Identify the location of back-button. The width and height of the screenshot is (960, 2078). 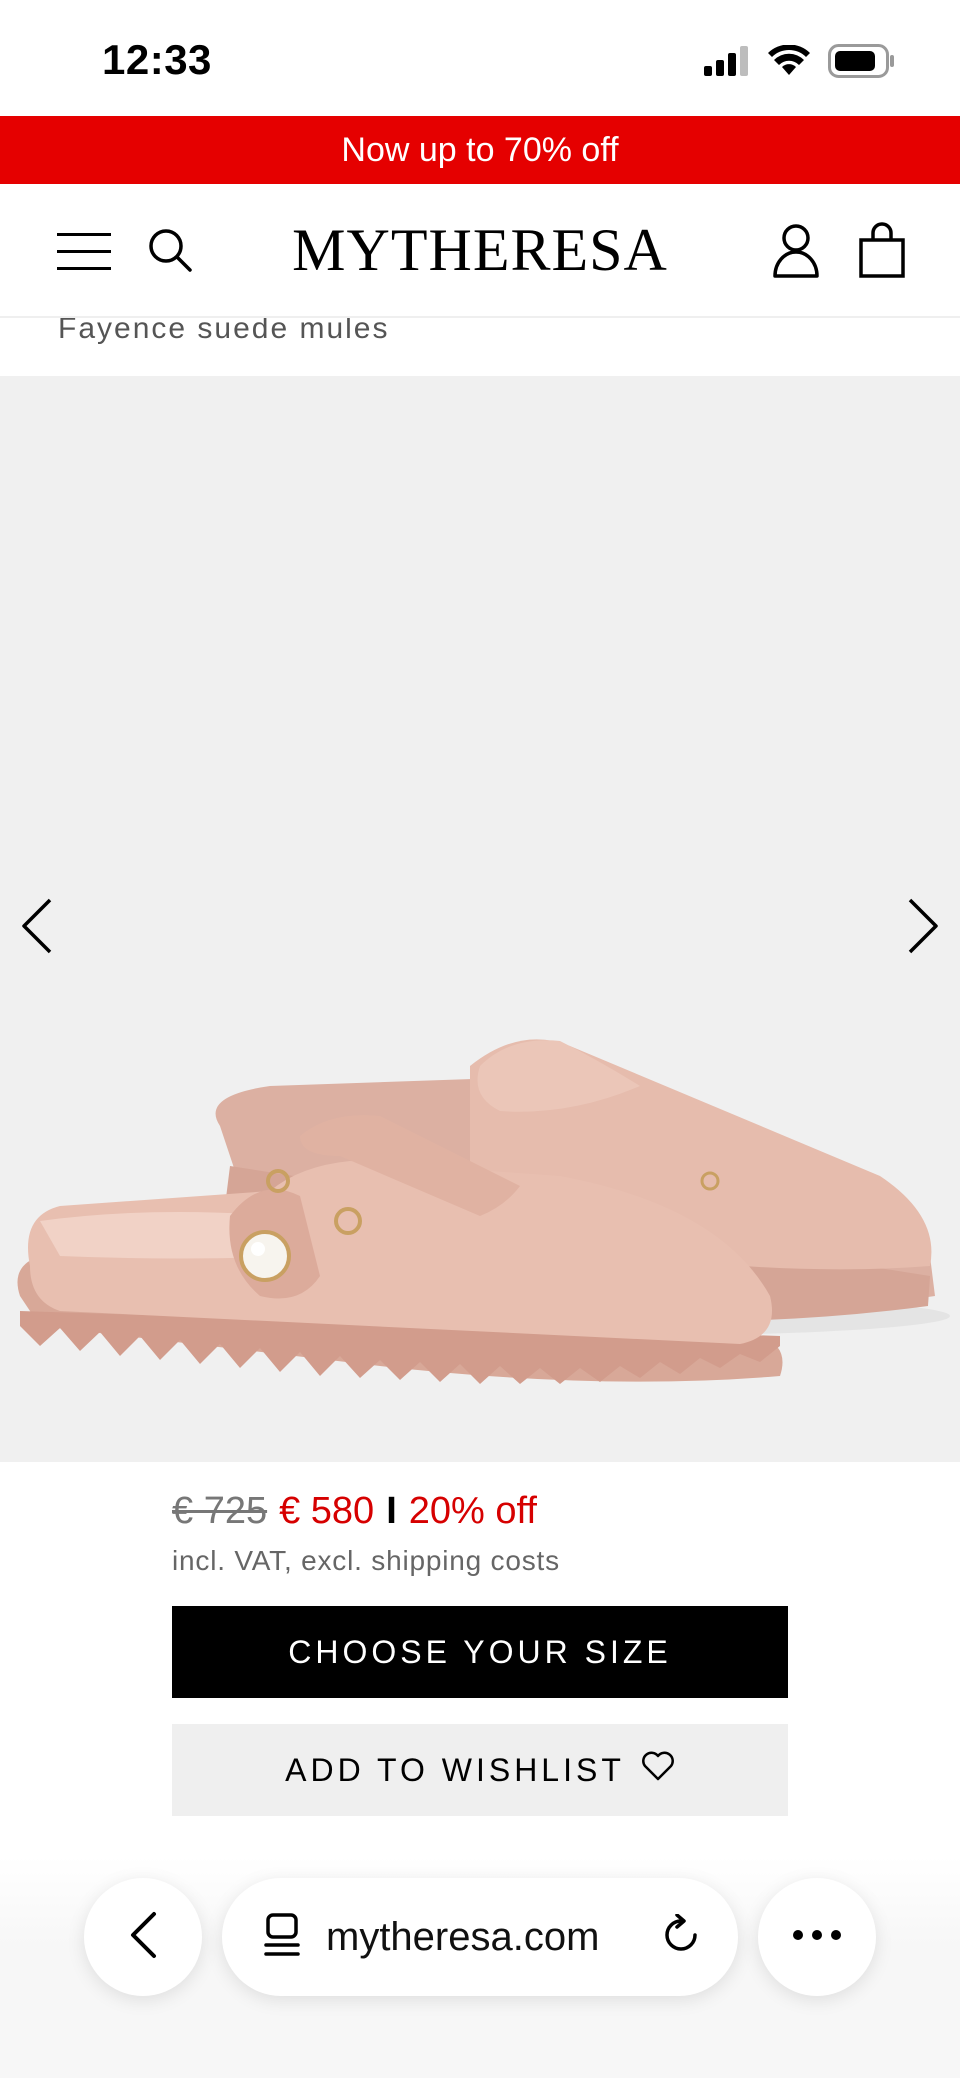
(143, 1937).